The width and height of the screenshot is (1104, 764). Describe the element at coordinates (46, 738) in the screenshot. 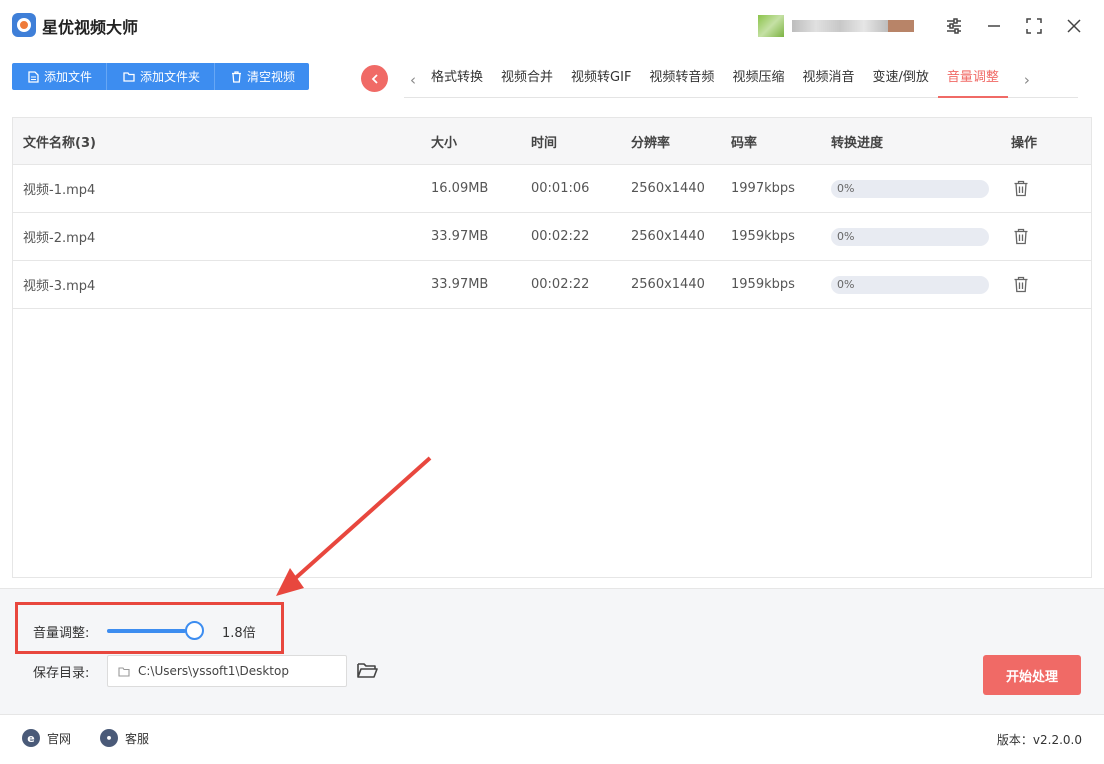

I see `website-link: e 官网` at that location.